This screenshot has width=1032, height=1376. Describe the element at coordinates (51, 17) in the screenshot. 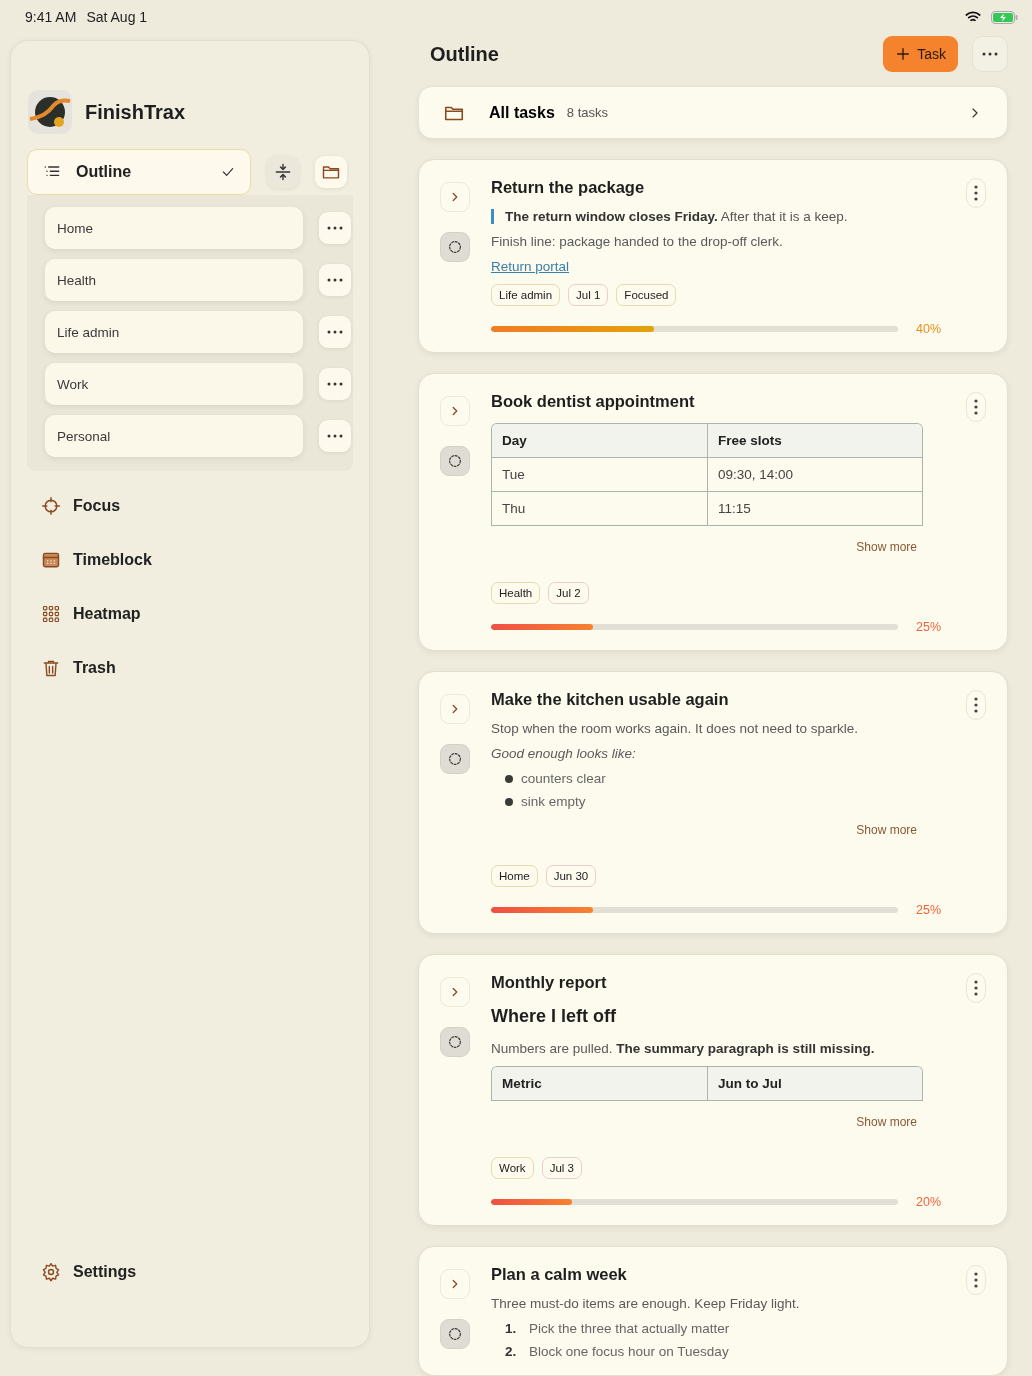

I see `status-time: 9:41 AM` at that location.